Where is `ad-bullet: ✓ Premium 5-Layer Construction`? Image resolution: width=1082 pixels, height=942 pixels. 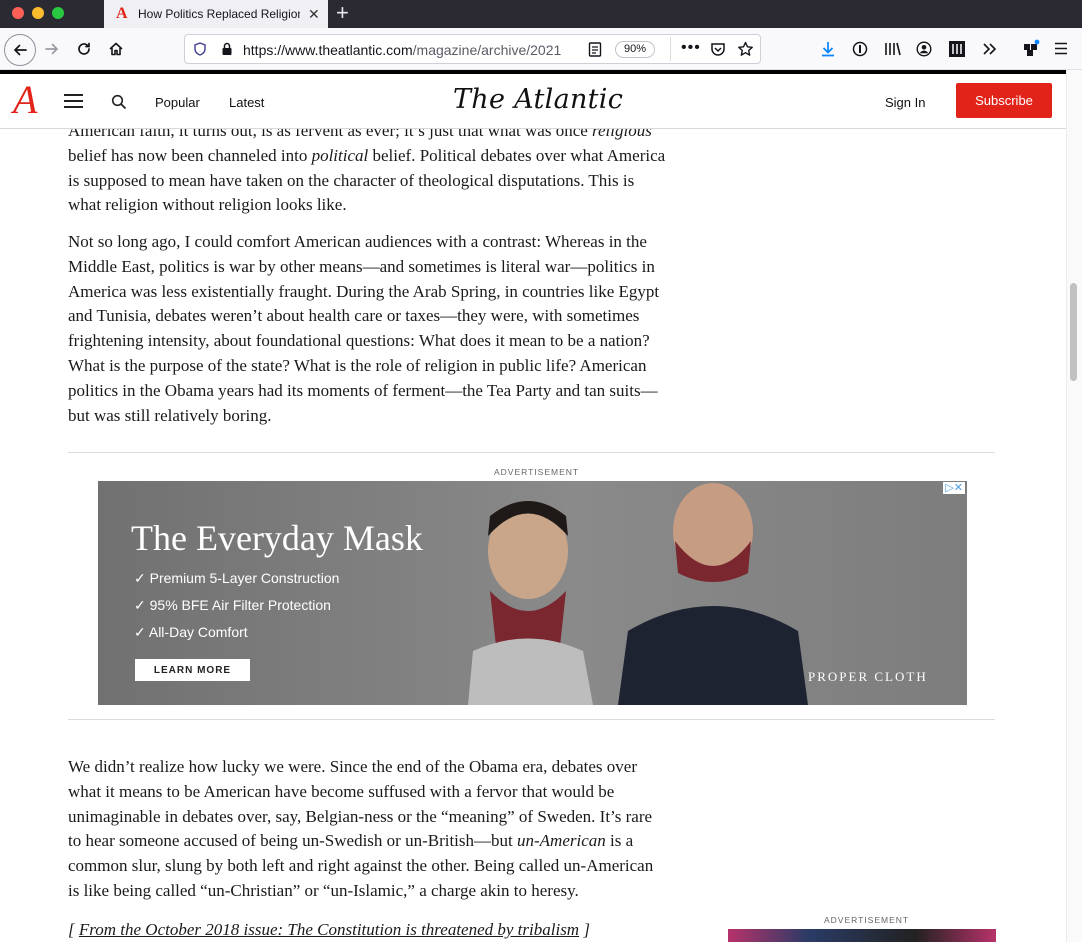 ad-bullet: ✓ Premium 5-Layer Construction is located at coordinates (237, 578).